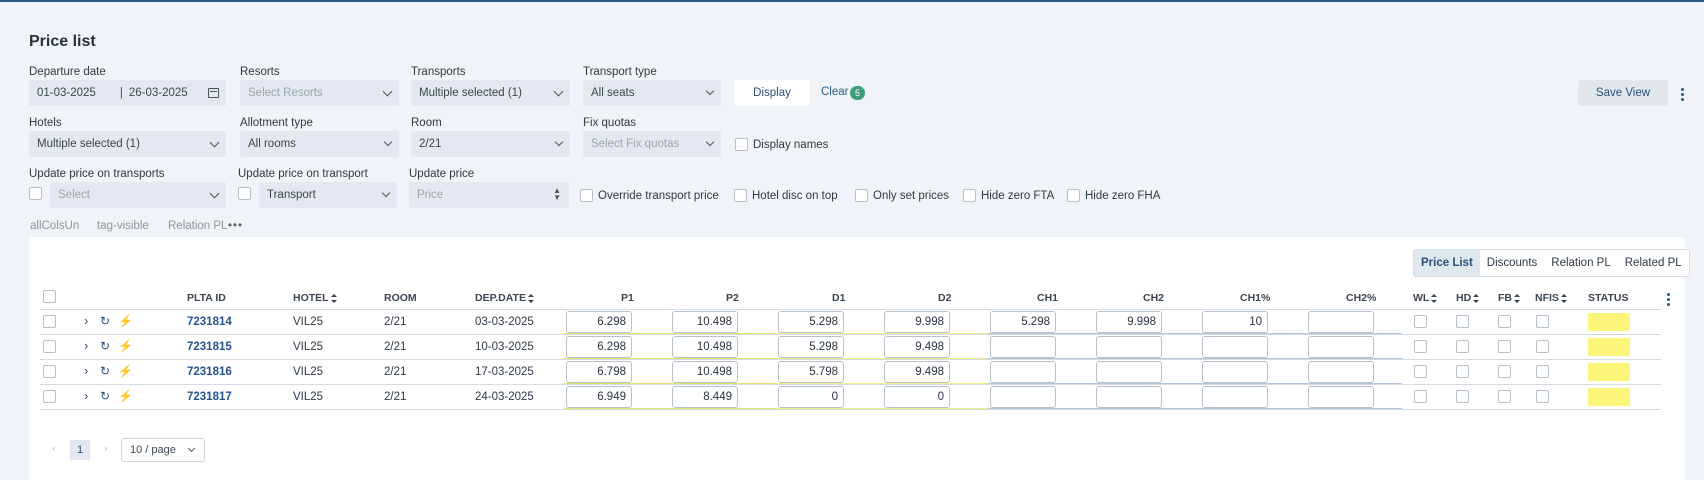 This screenshot has height=480, width=1704. I want to click on hide-zero-fha-checkbox, so click(1073, 195).